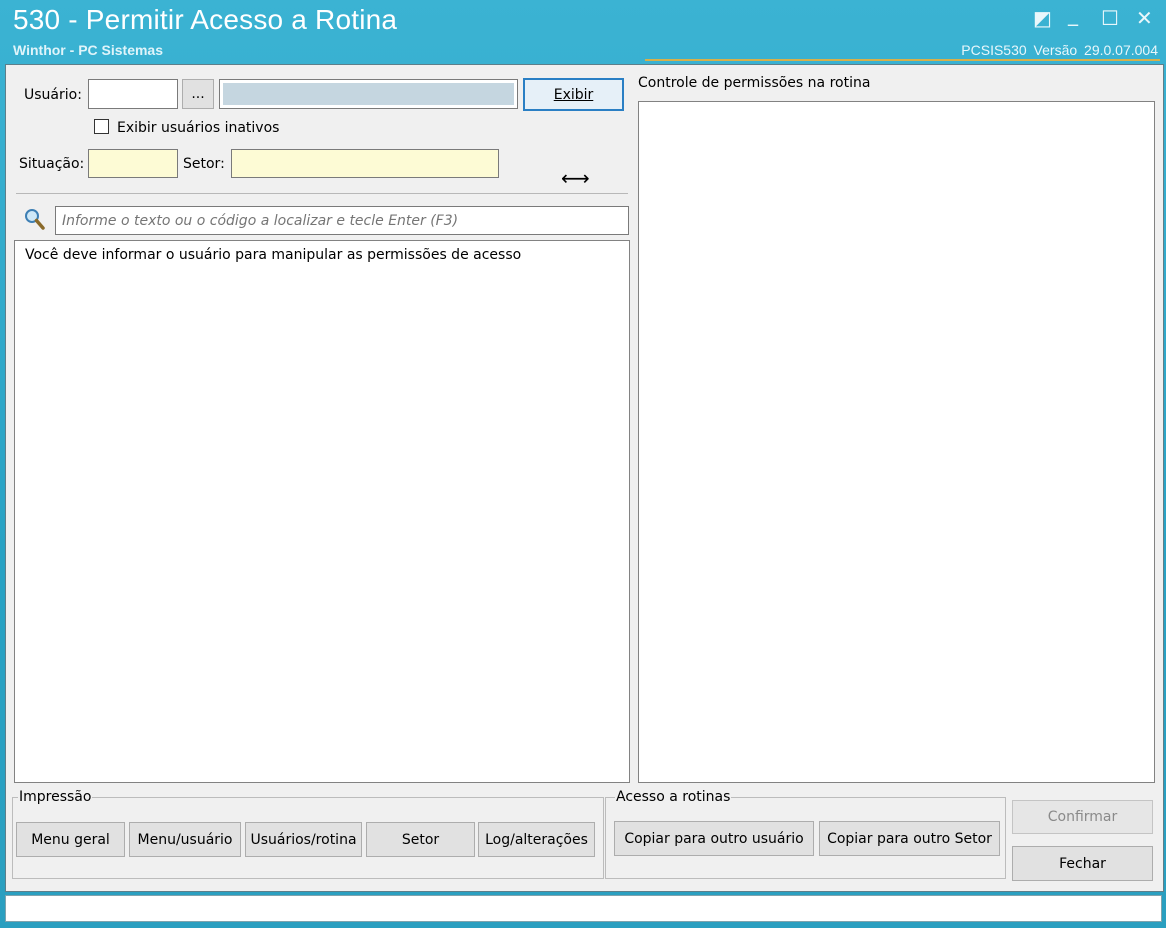 The image size is (1166, 928). I want to click on right-panel-title: Controle de permissões na rotina, so click(754, 83).